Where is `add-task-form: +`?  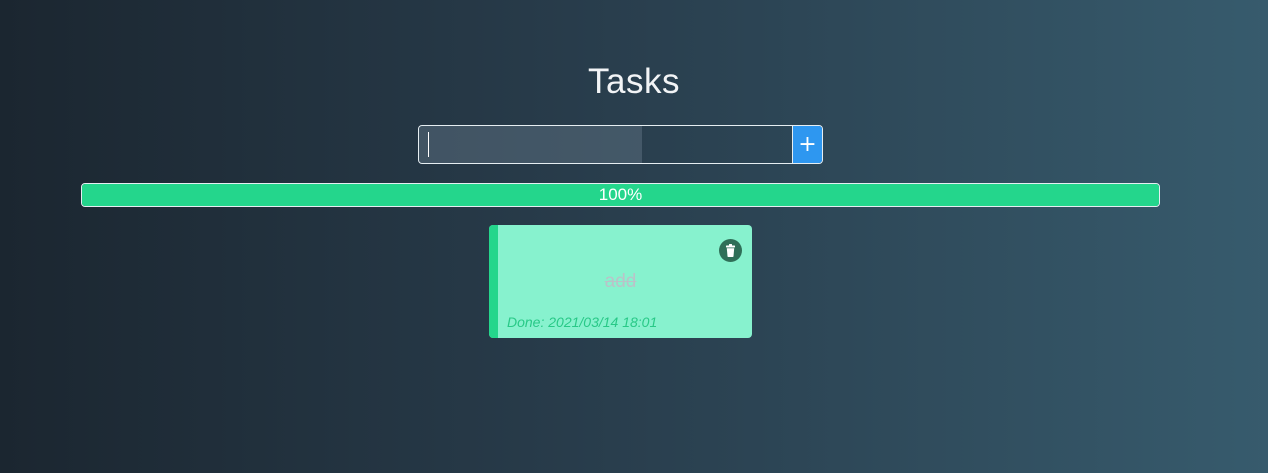 add-task-form: + is located at coordinates (620, 144).